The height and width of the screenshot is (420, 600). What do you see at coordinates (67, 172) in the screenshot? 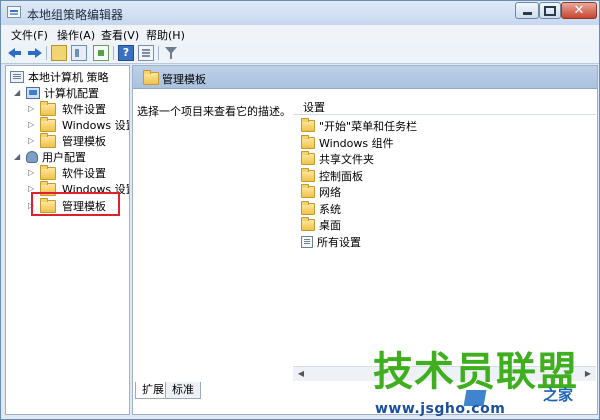
I see `tree-user-software: ▷ 软件设置` at bounding box center [67, 172].